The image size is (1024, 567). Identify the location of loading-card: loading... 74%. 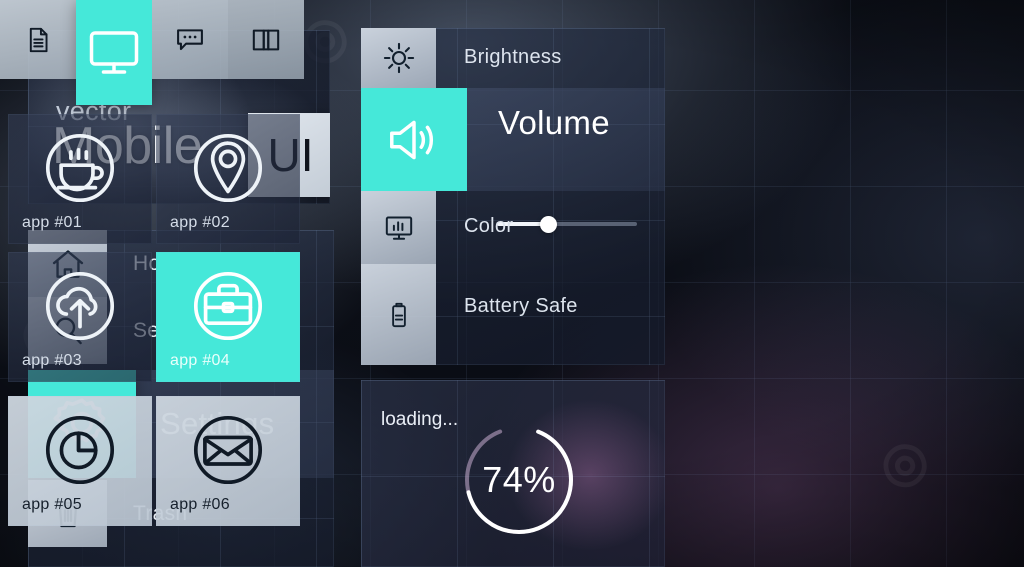
(513, 473).